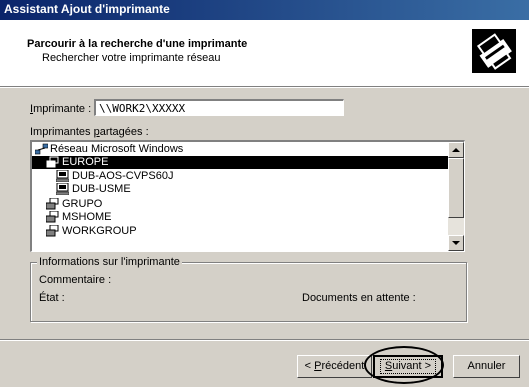 The image size is (529, 387). What do you see at coordinates (131, 58) in the screenshot?
I see `header-subtitle: Rechercher votre imprimante réseau` at bounding box center [131, 58].